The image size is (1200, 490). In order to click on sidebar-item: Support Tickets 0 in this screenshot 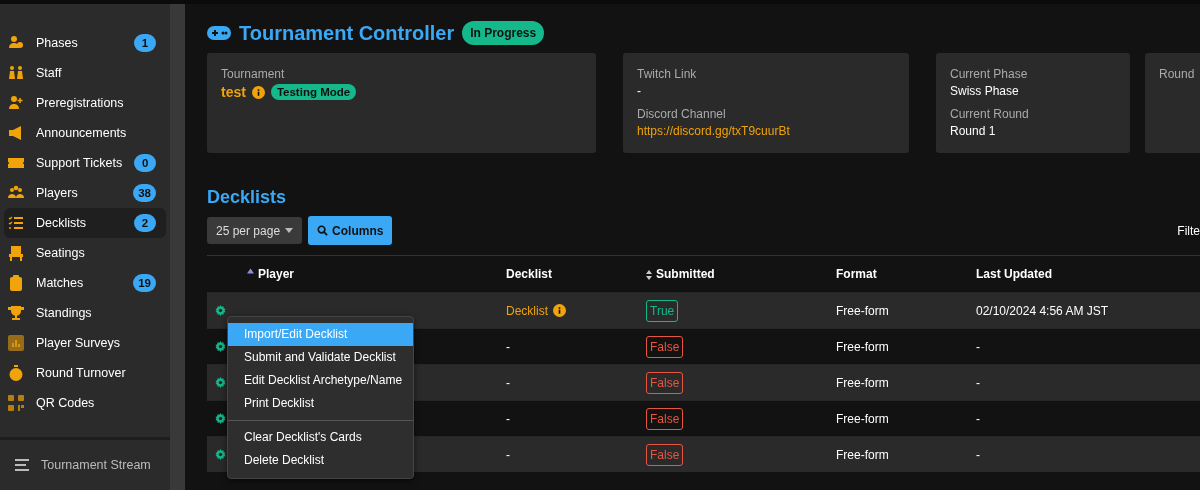, I will do `click(85, 163)`.